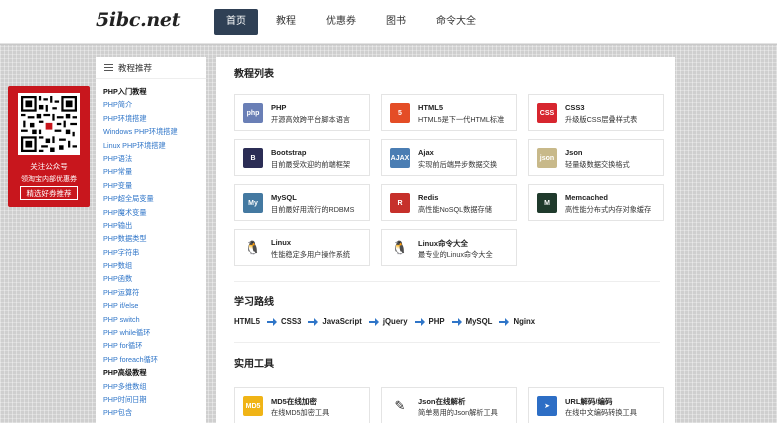 The width and height of the screenshot is (777, 423). I want to click on card-title: Linux命令大全, so click(443, 243).